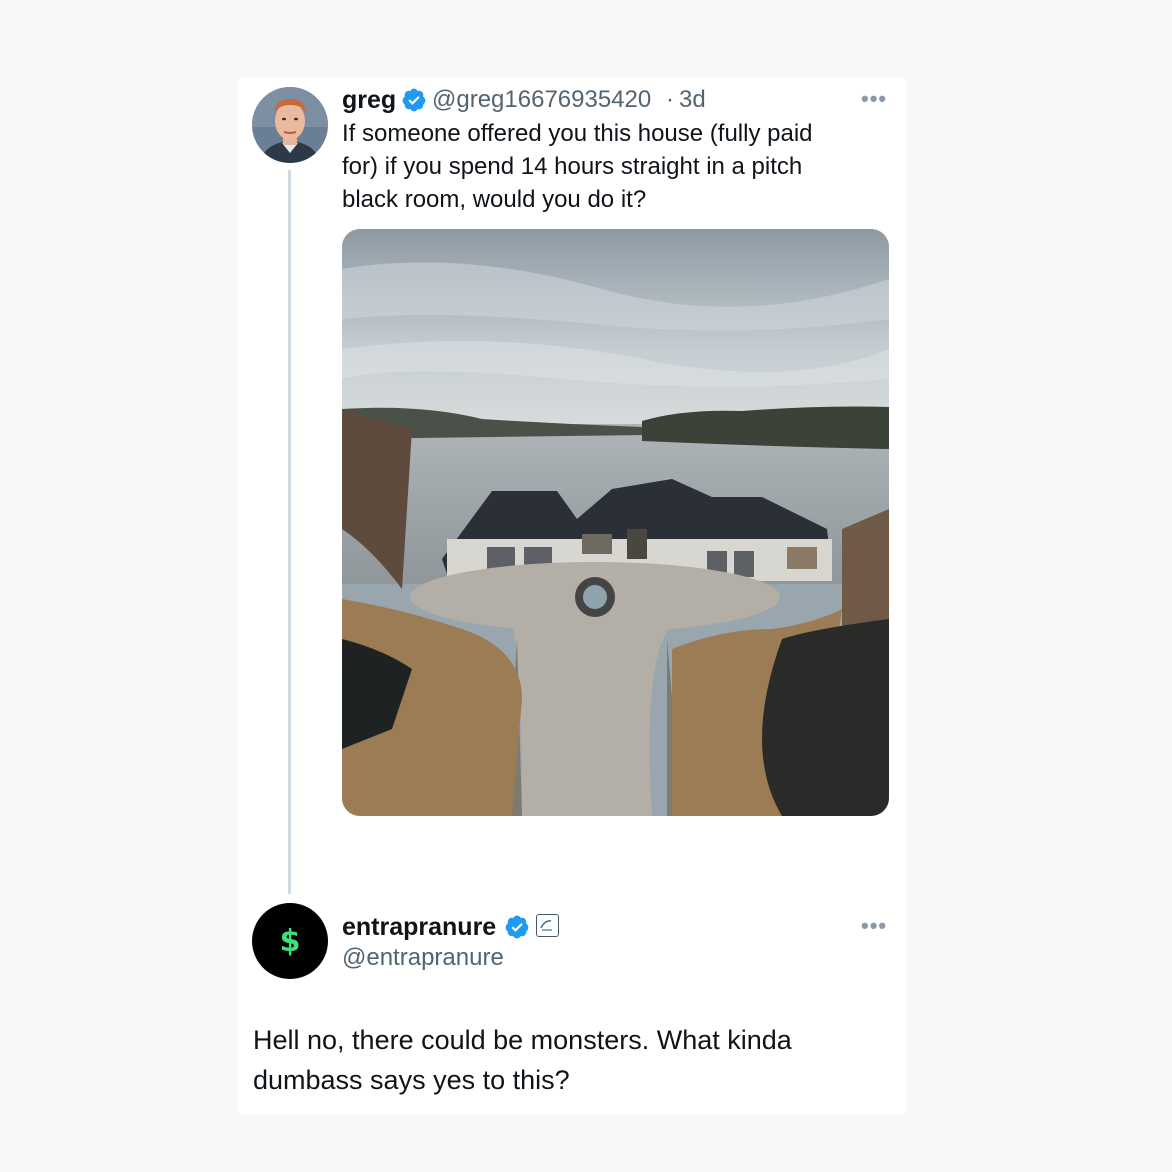 The image size is (1172, 1172). I want to click on tweet-text-line: black room, would you do it?, so click(494, 199).